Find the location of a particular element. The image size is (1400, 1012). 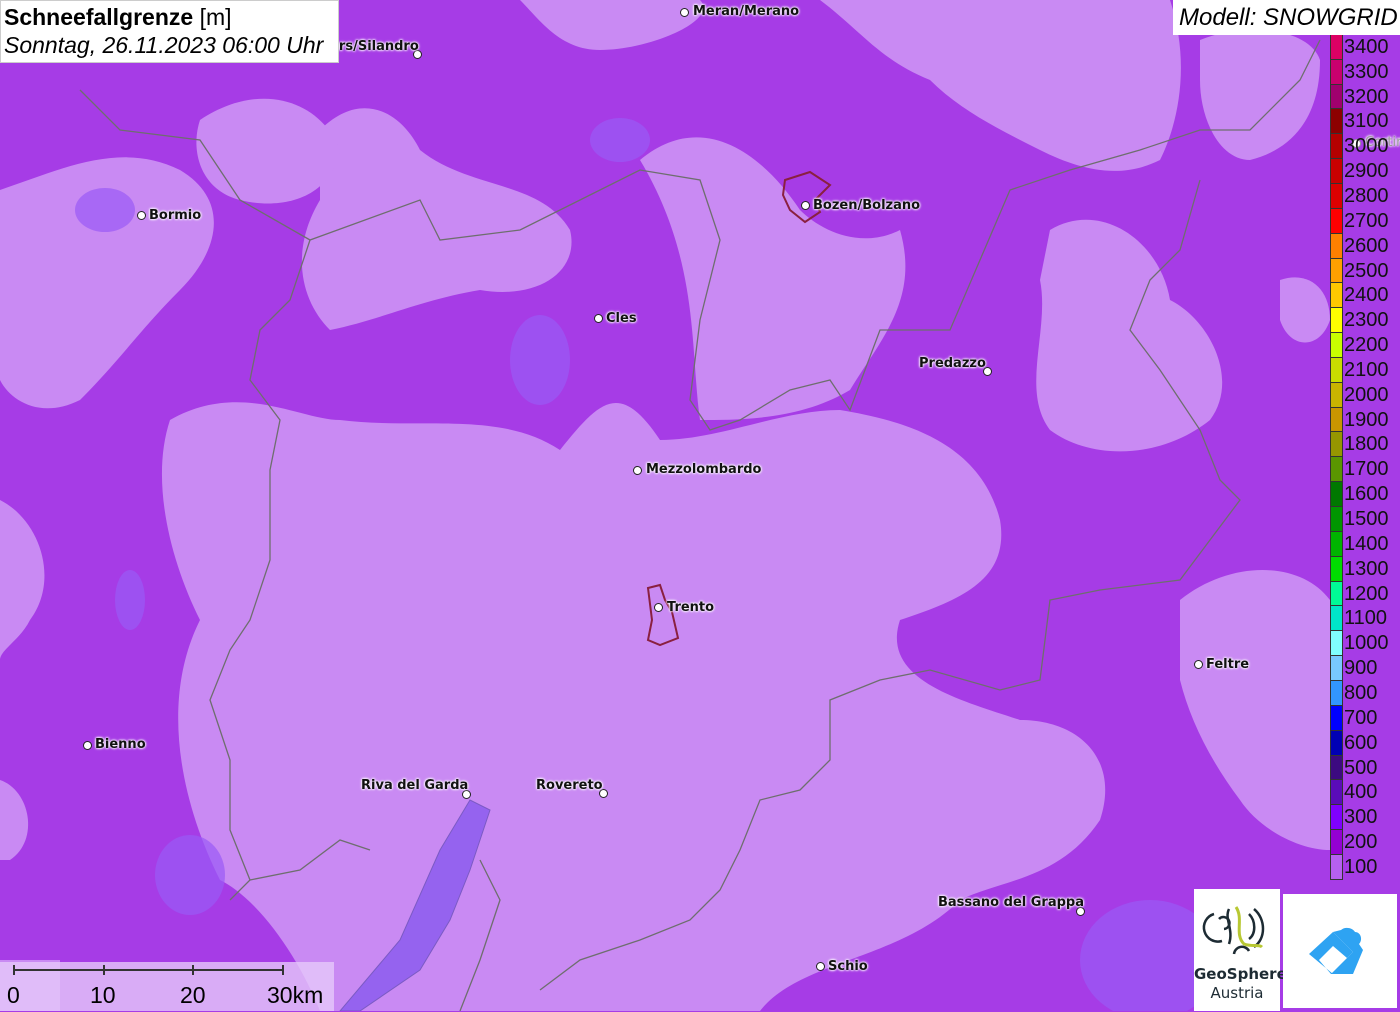

legend-label: 1500 is located at coordinates (1366, 519).